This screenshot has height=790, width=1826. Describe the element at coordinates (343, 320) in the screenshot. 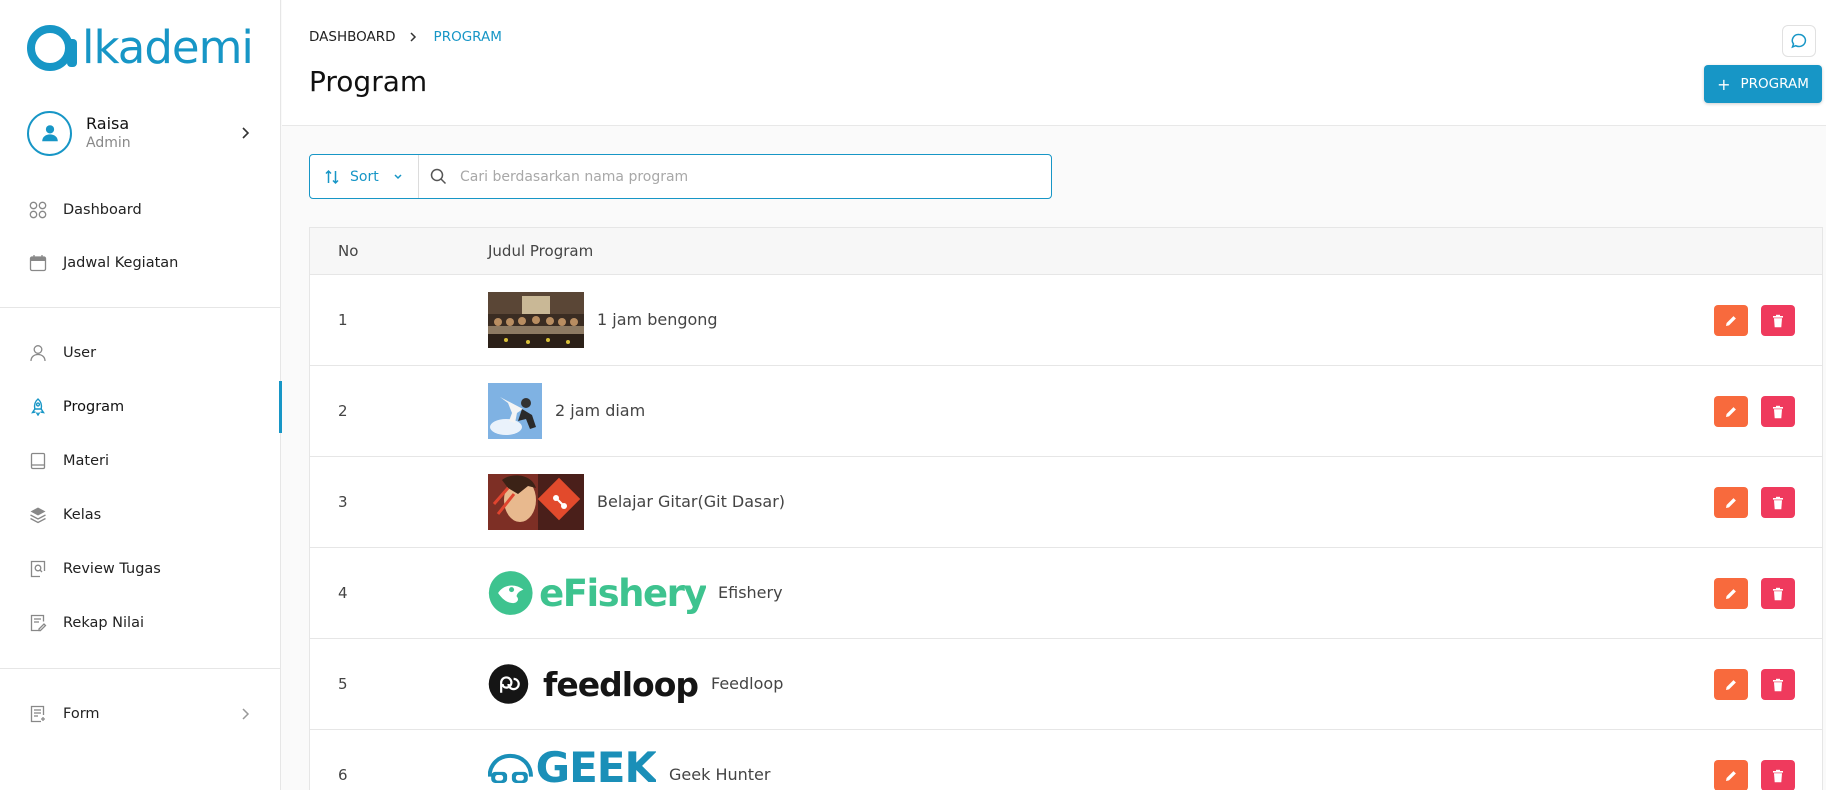

I see `row-number: 1` at that location.